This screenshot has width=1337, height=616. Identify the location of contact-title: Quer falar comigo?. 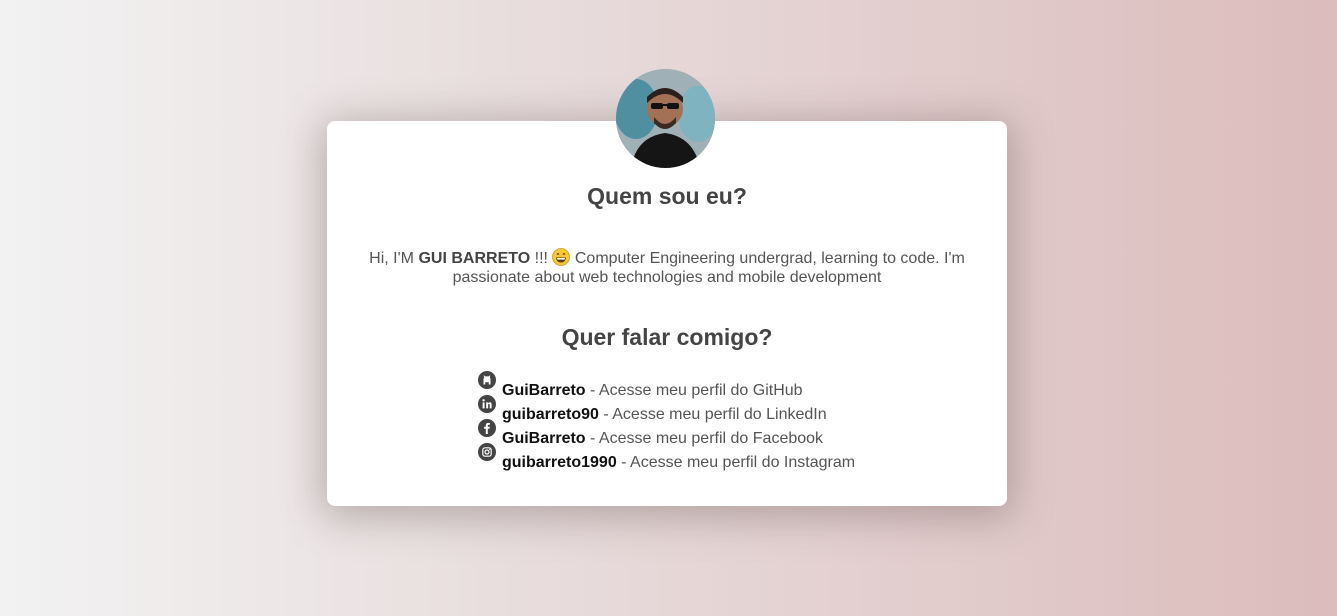
(667, 337).